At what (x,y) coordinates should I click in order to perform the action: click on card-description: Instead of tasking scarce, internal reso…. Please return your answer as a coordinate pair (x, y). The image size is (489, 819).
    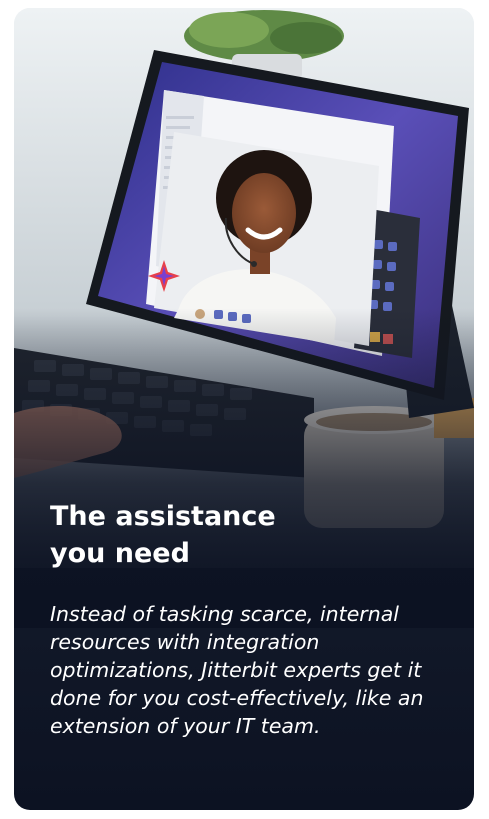
    Looking at the image, I should click on (237, 670).